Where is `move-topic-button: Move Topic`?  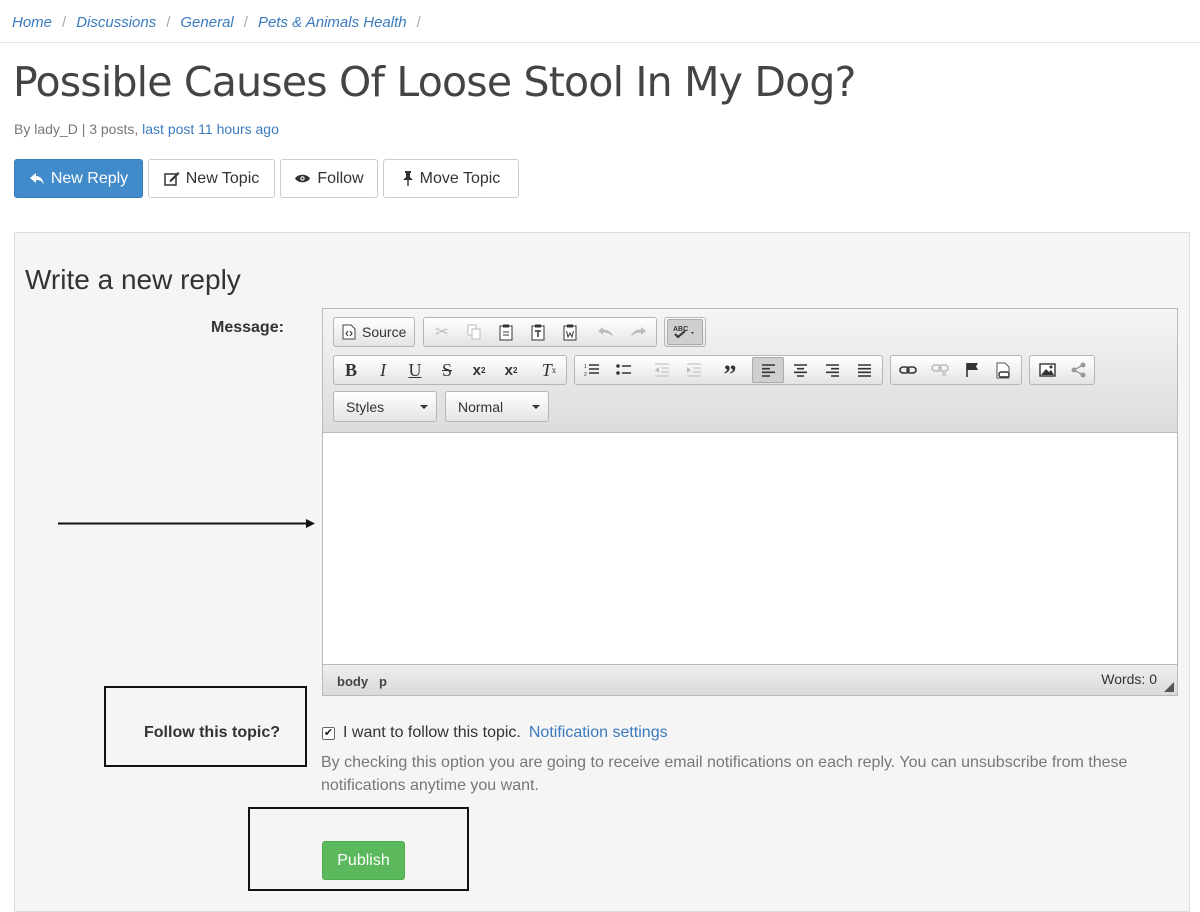
move-topic-button: Move Topic is located at coordinates (451, 178).